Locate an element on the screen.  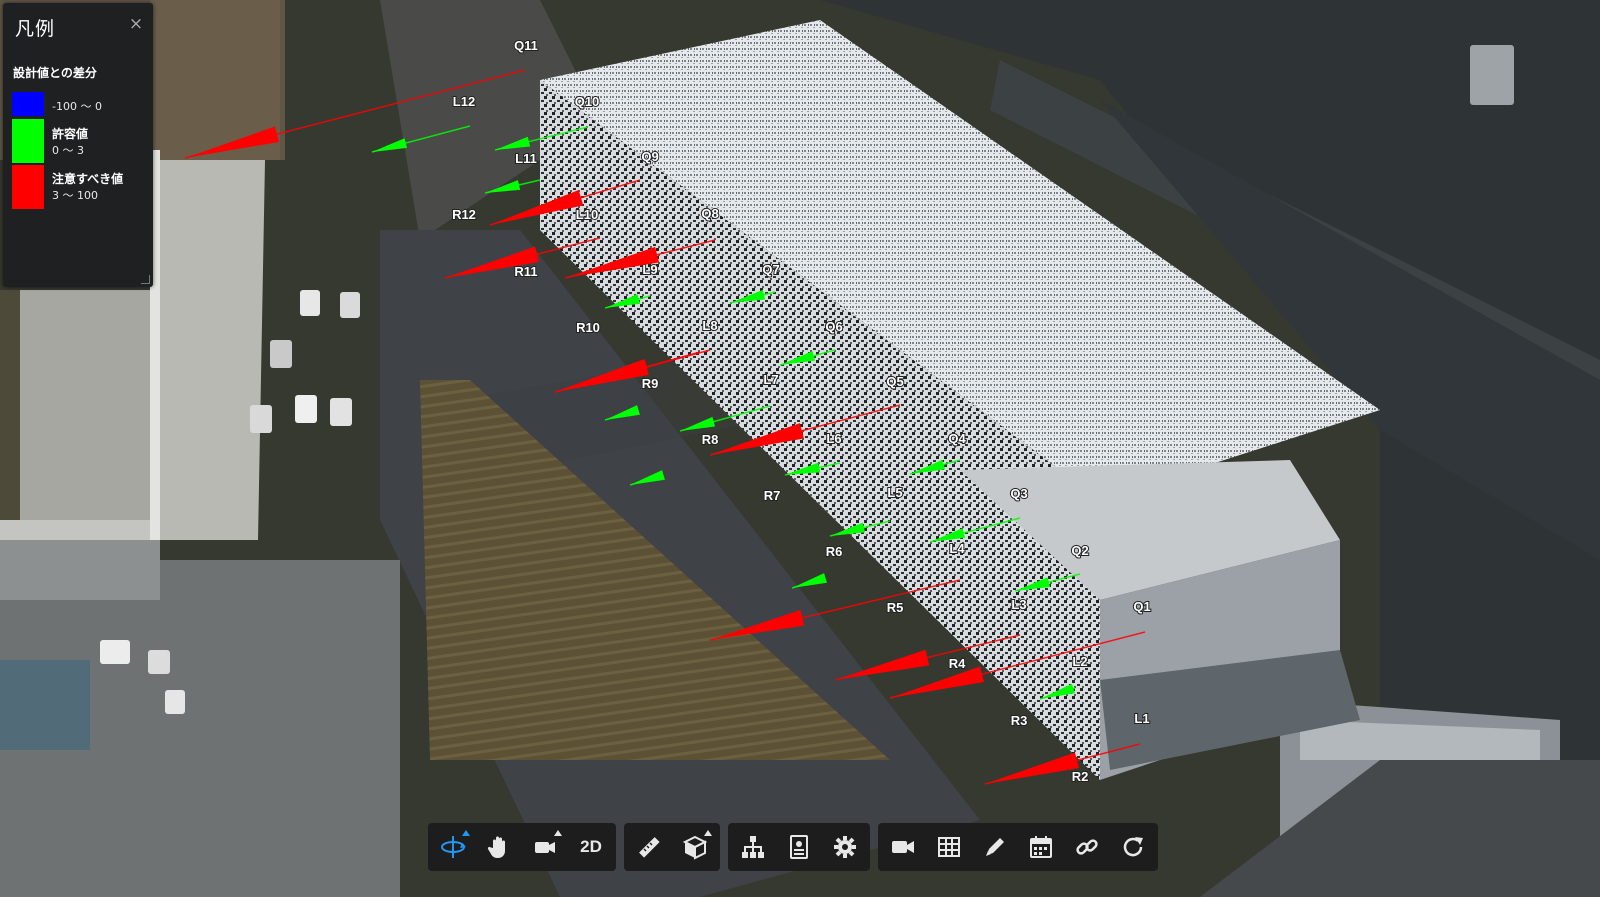
marker-label-q9: Q9 is located at coordinates (649, 156).